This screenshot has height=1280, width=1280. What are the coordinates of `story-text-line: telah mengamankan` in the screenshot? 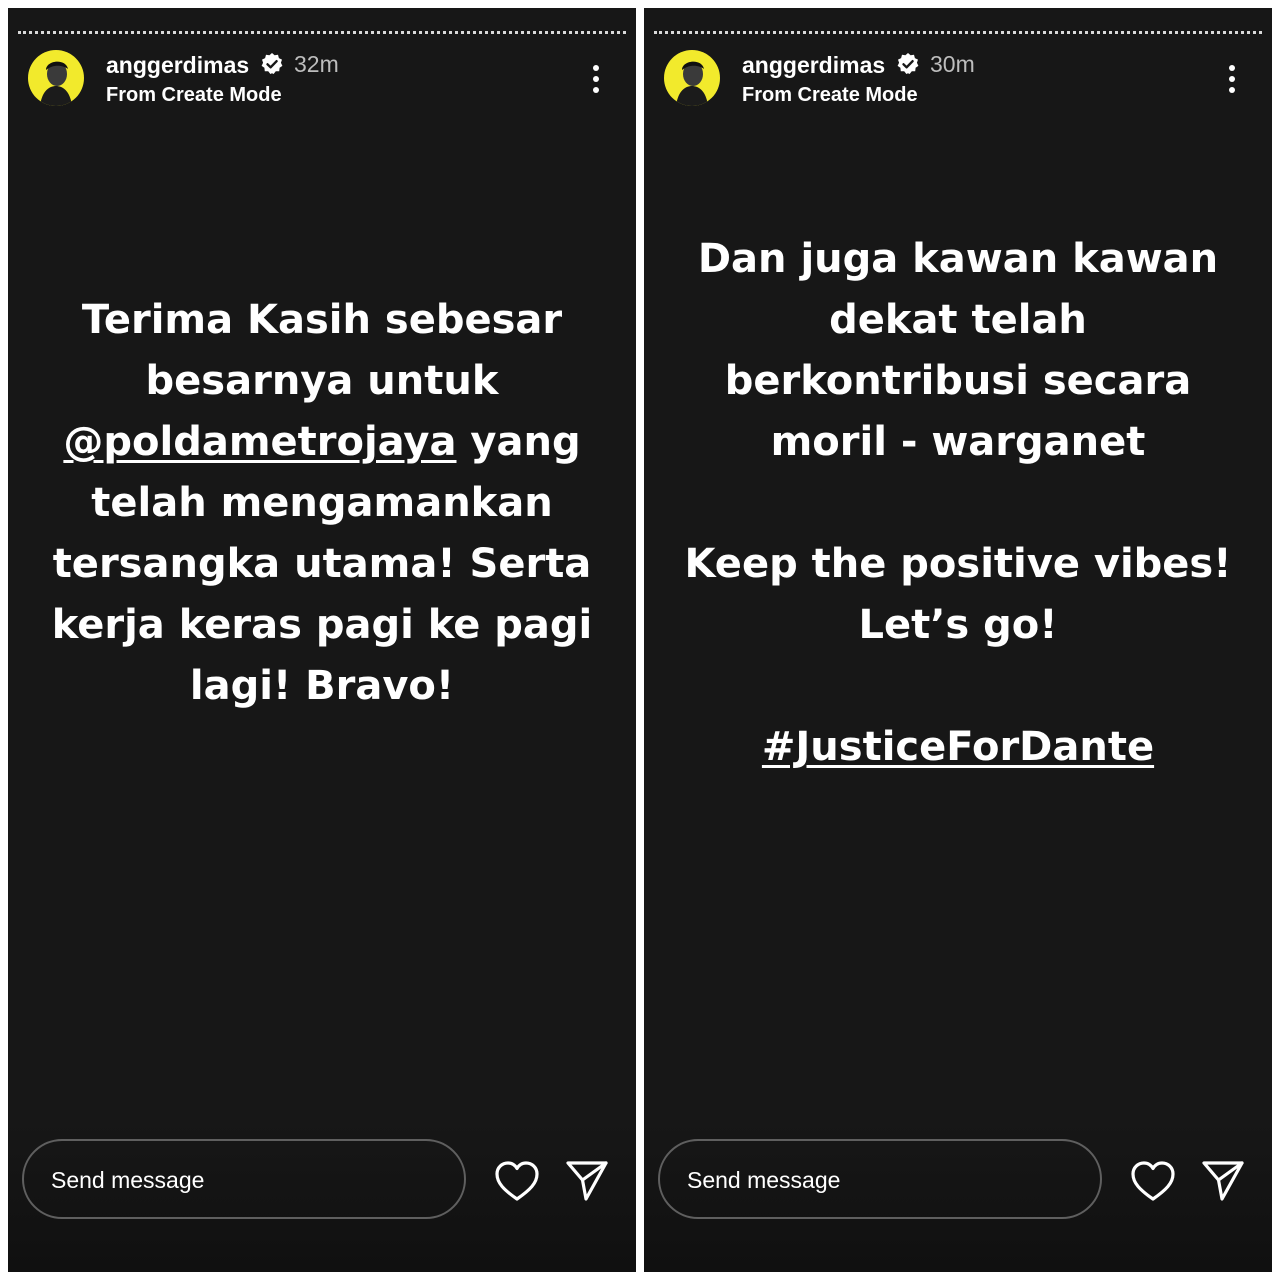 It's located at (322, 503).